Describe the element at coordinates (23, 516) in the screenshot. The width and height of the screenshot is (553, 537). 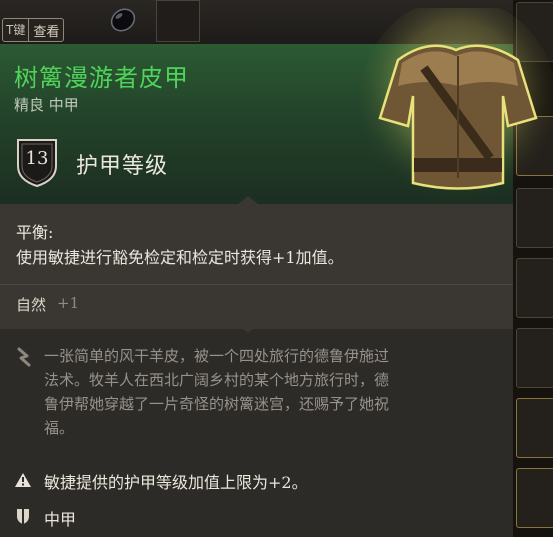
I see `medium-armor-icon` at that location.